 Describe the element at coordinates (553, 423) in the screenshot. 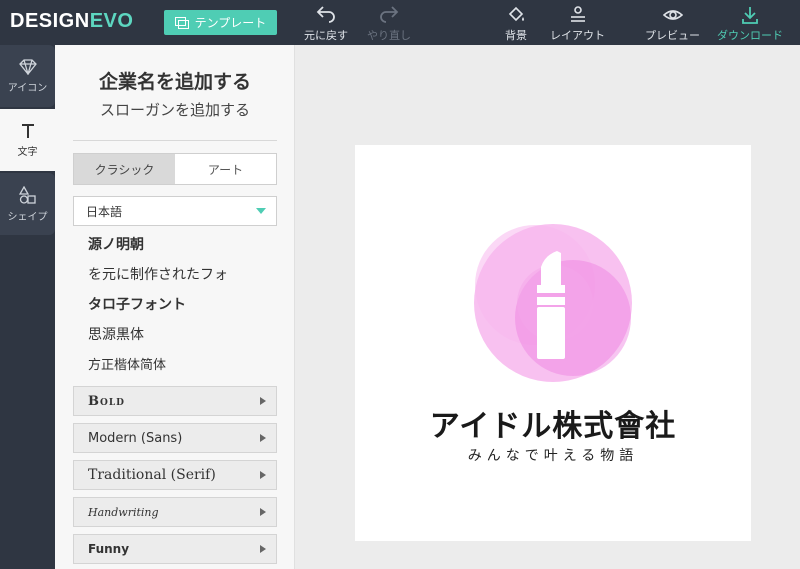

I see `brand-name: アイドル株式會社` at that location.